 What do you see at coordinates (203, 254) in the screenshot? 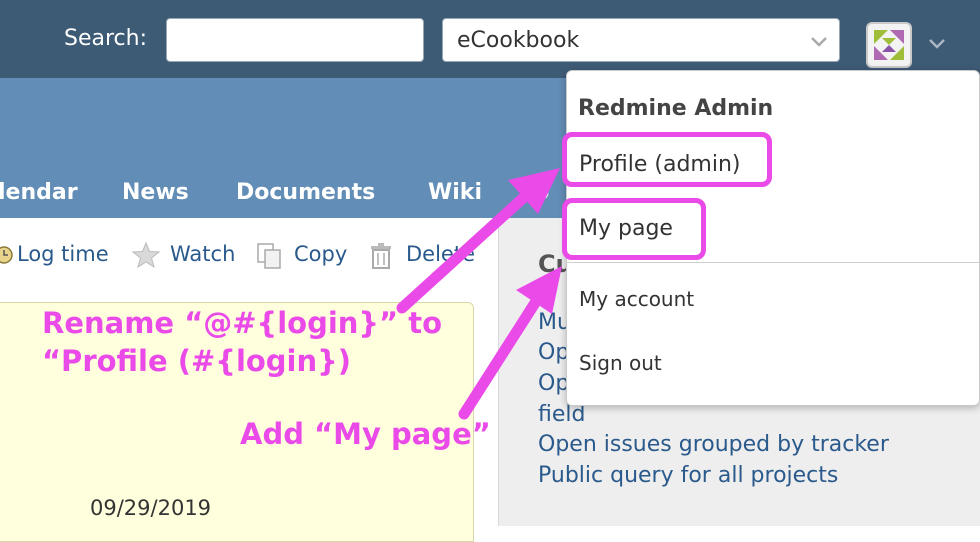
I see `watch-label: Watch` at bounding box center [203, 254].